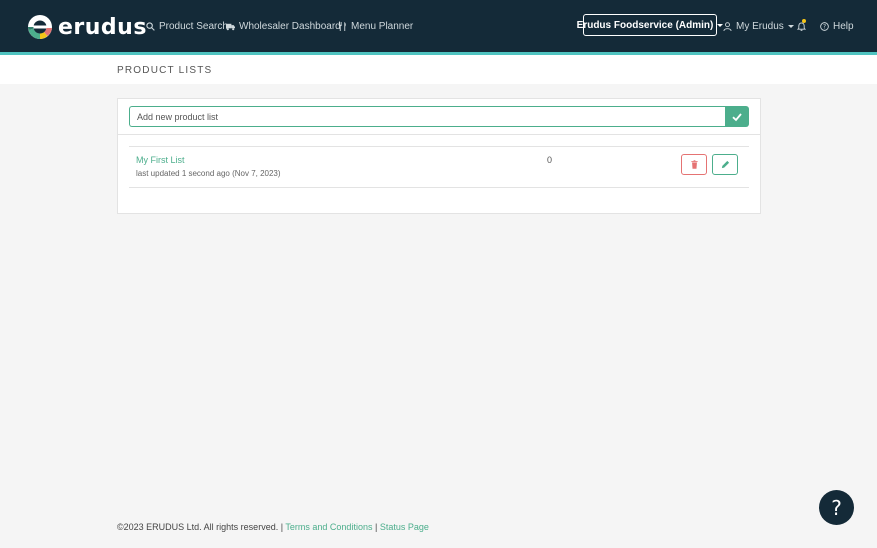 This screenshot has height=548, width=877. I want to click on truck-icon, so click(230, 26).